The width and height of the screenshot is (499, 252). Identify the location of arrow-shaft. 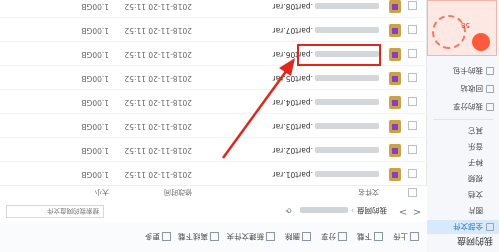
(255, 114).